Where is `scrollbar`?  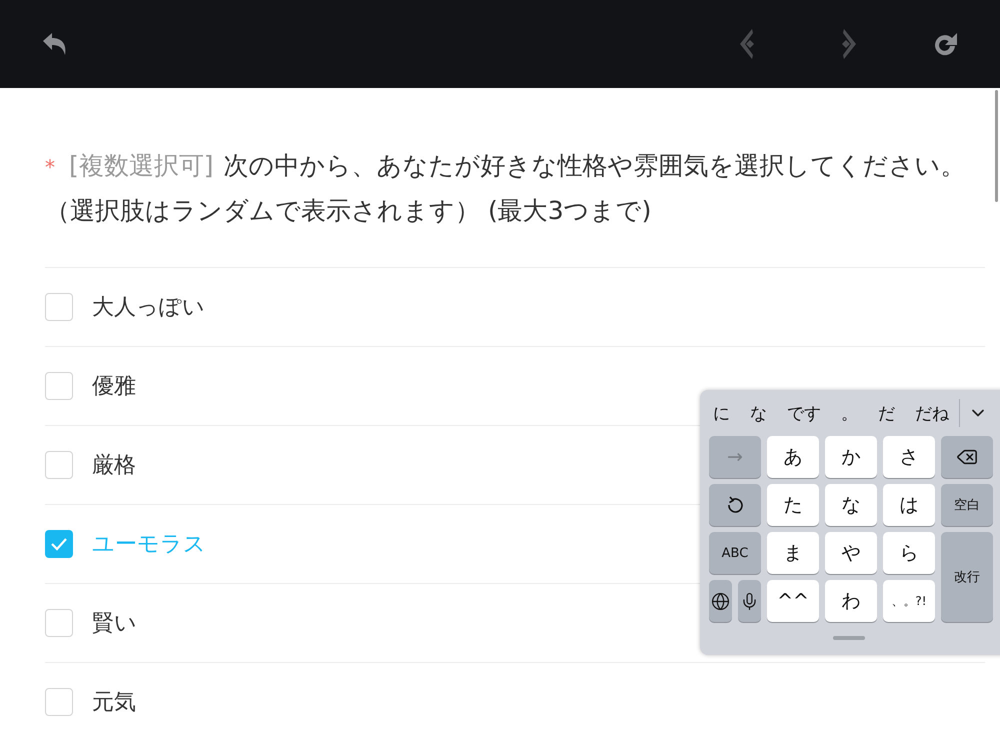
scrollbar is located at coordinates (996, 146).